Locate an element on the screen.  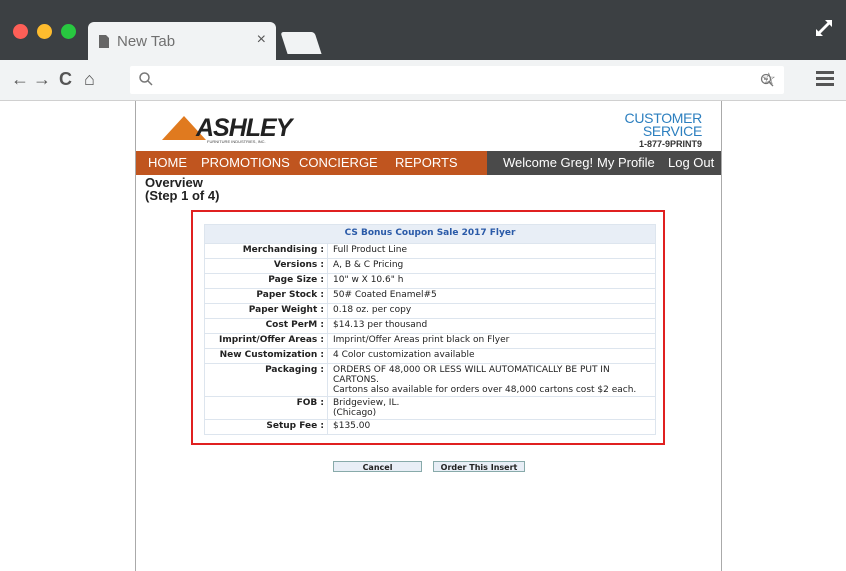
table-row: FOB : Bridgeview, IL. (Chicago) is located at coordinates (430, 408).